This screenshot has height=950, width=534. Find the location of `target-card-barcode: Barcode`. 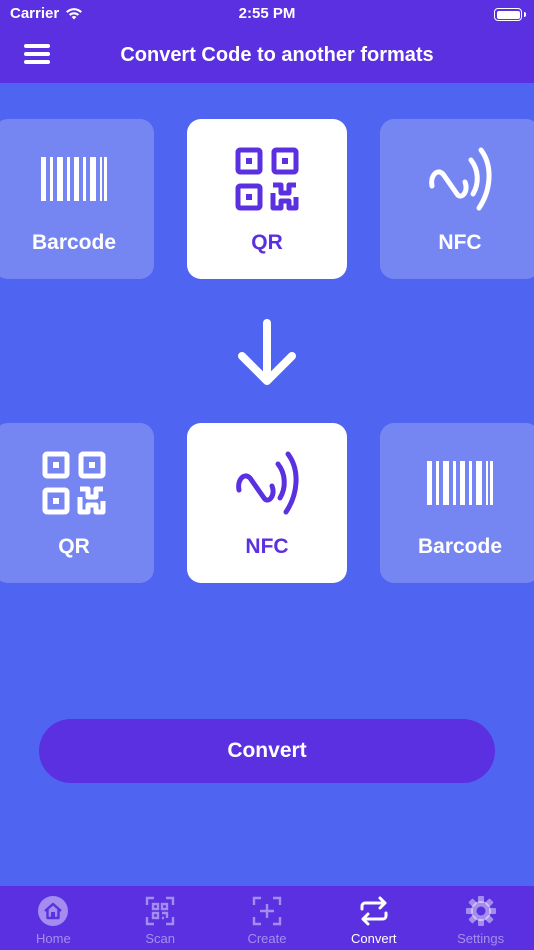

target-card-barcode: Barcode is located at coordinates (457, 503).